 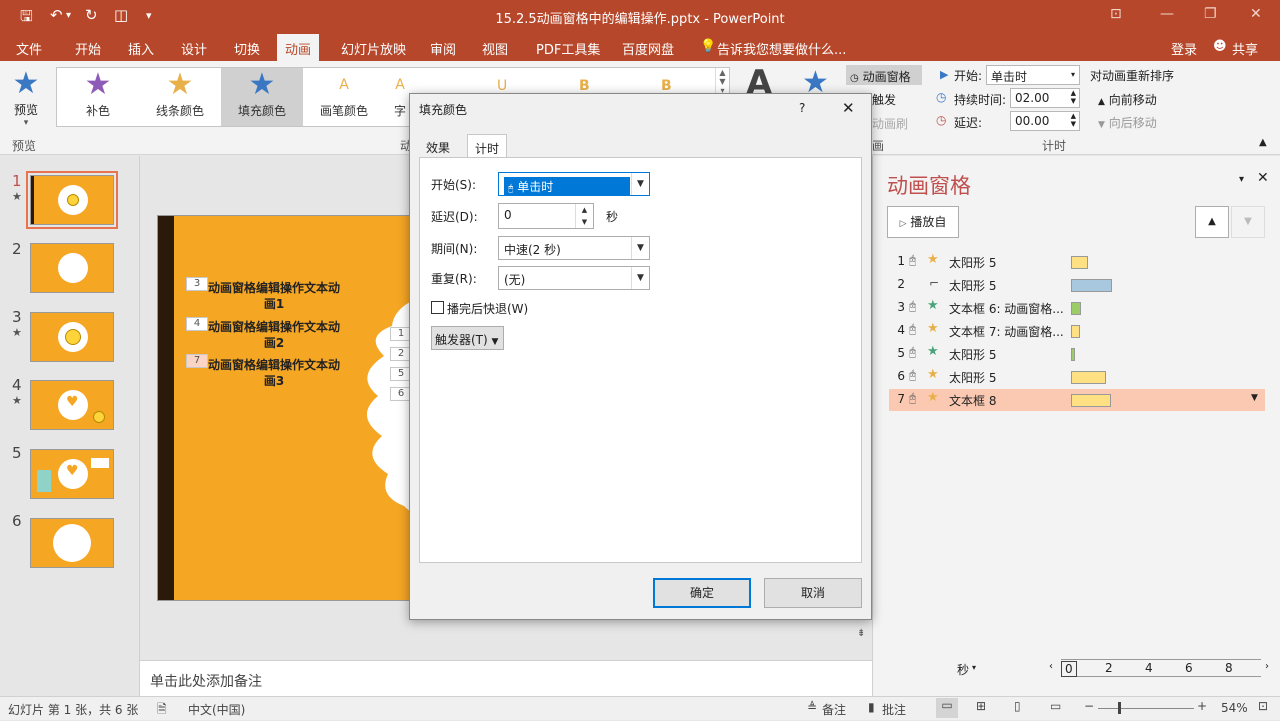 I want to click on slide-text-box: 动画窗格编辑操作文本动画1, so click(x=274, y=296).